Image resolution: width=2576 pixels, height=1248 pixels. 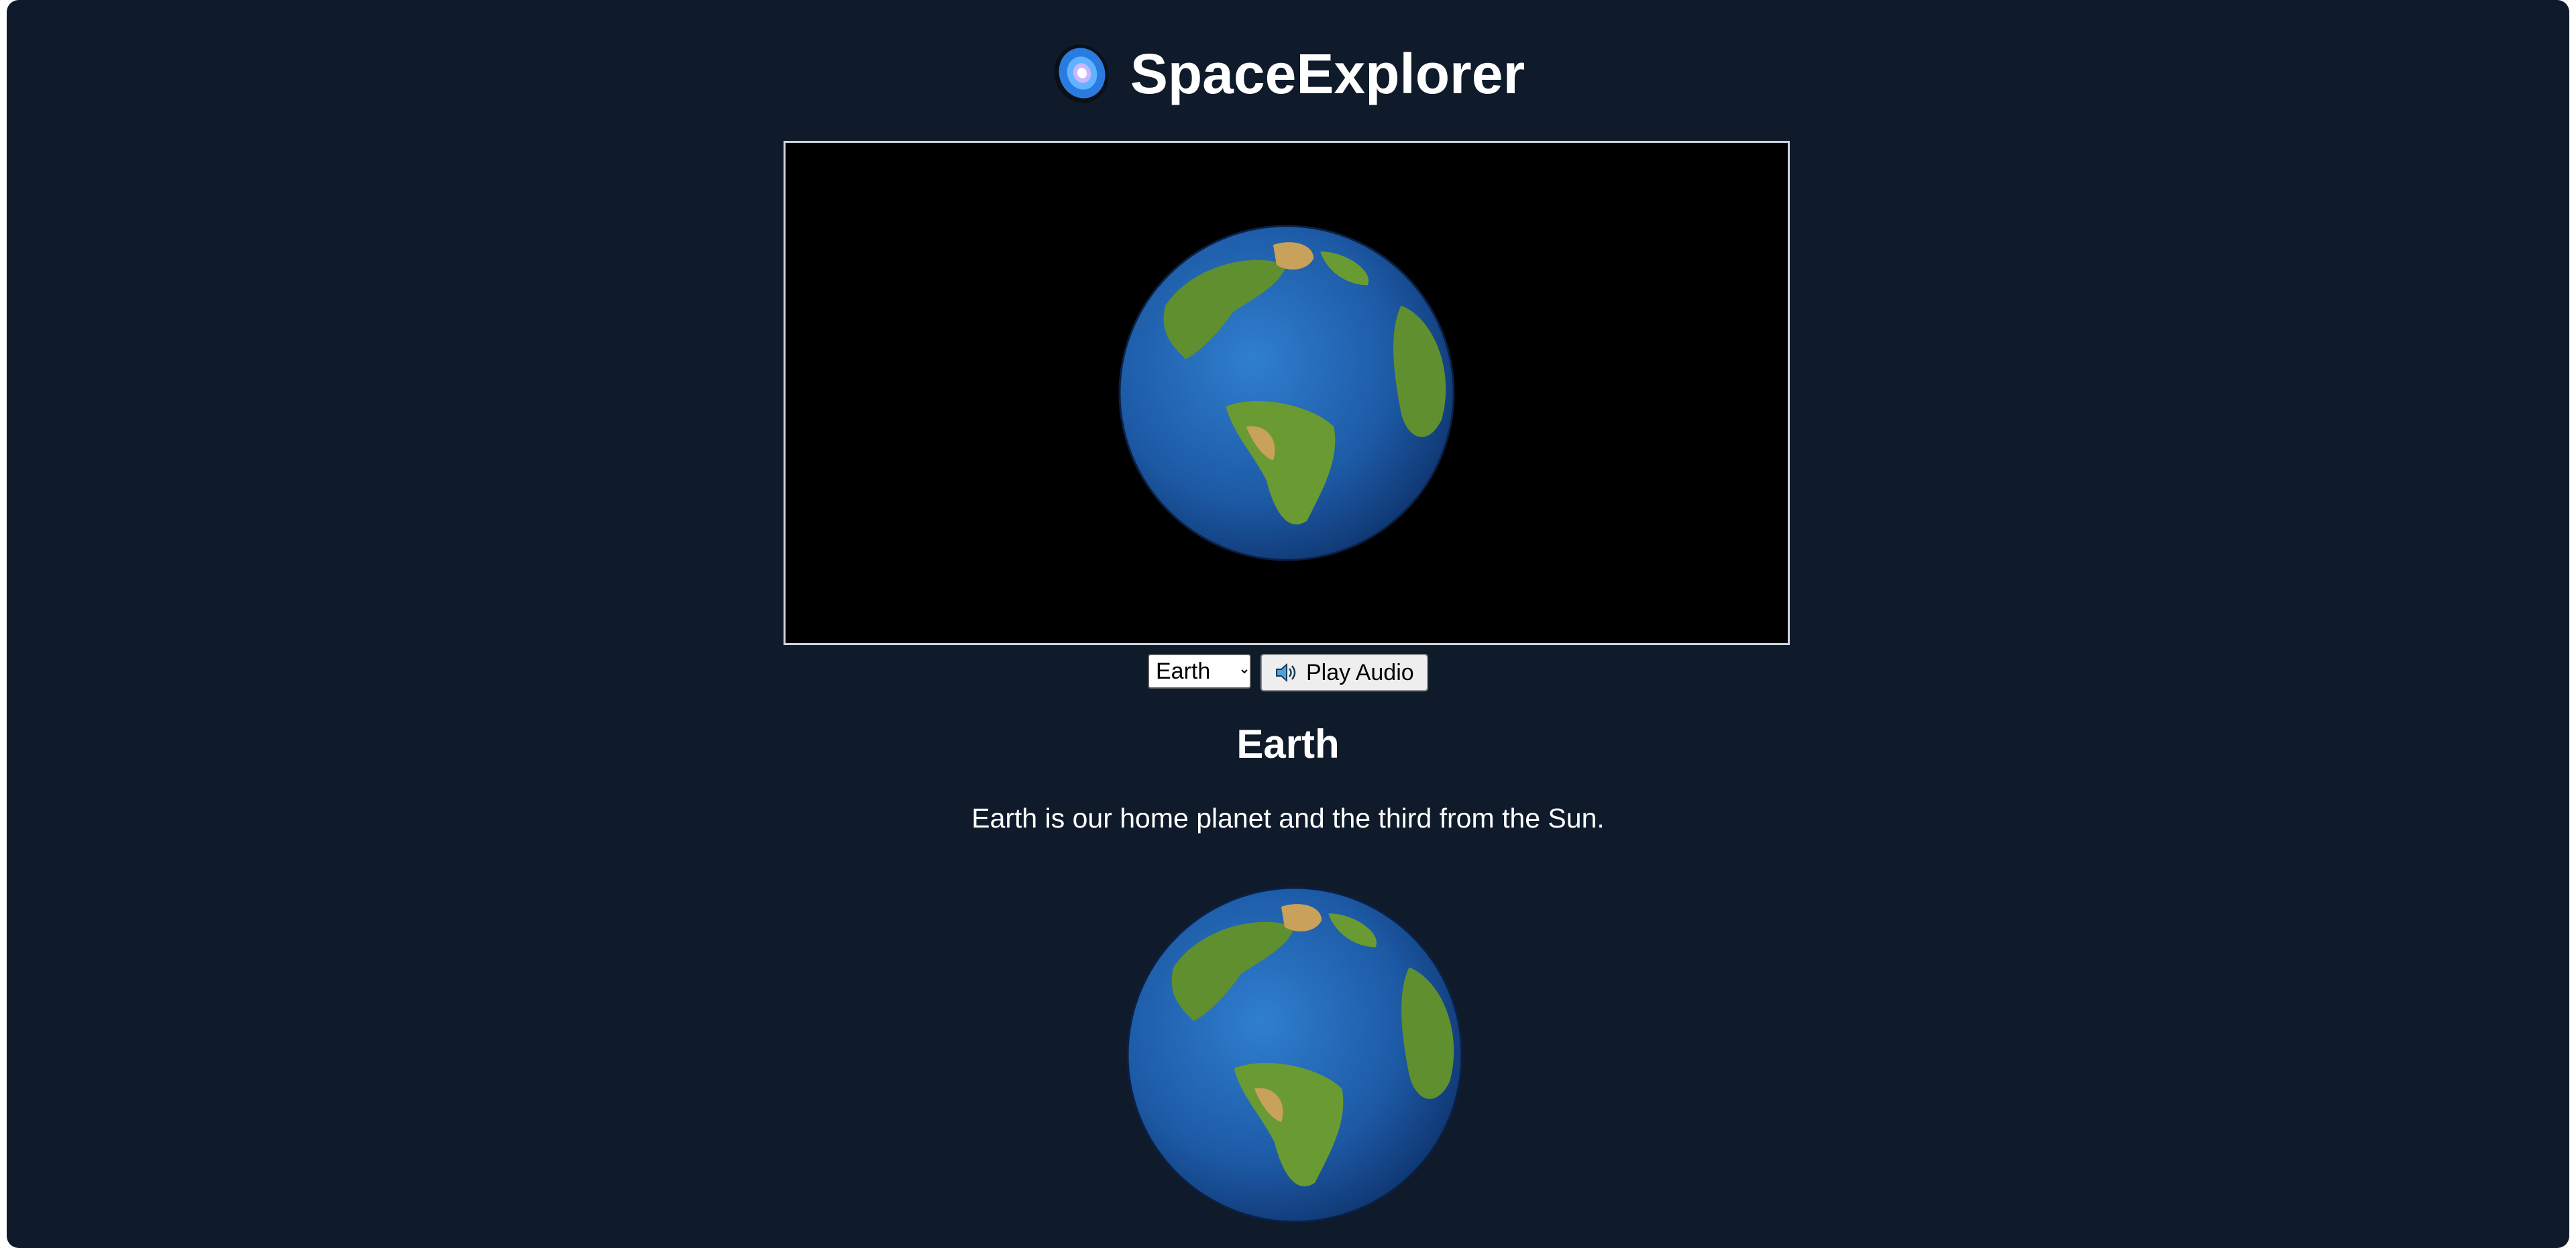 I want to click on app-title: SpaceExplorer, so click(x=1327, y=73).